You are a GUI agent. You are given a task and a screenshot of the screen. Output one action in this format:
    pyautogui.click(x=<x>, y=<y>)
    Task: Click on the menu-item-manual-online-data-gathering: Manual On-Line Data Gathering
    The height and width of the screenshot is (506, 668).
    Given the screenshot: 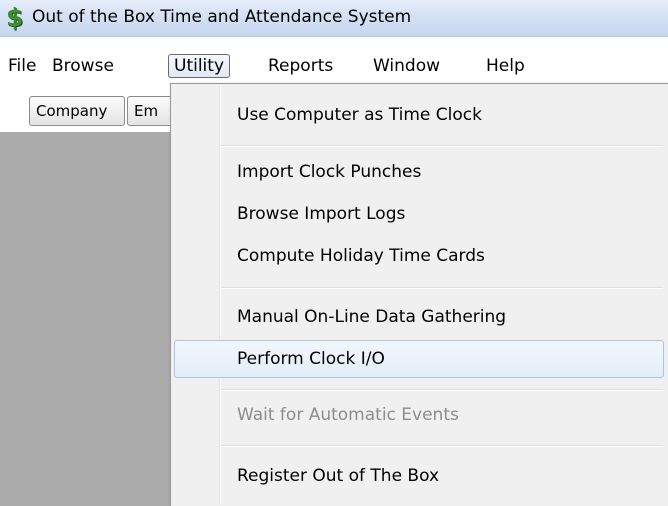 What is the action you would take?
    pyautogui.click(x=419, y=317)
    